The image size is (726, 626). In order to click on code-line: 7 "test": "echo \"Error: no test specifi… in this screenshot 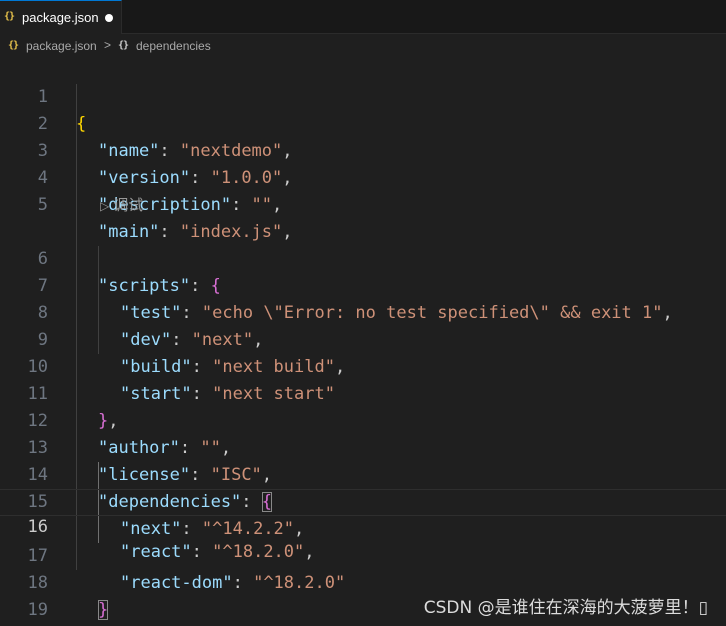, I will do `click(363, 284)`.